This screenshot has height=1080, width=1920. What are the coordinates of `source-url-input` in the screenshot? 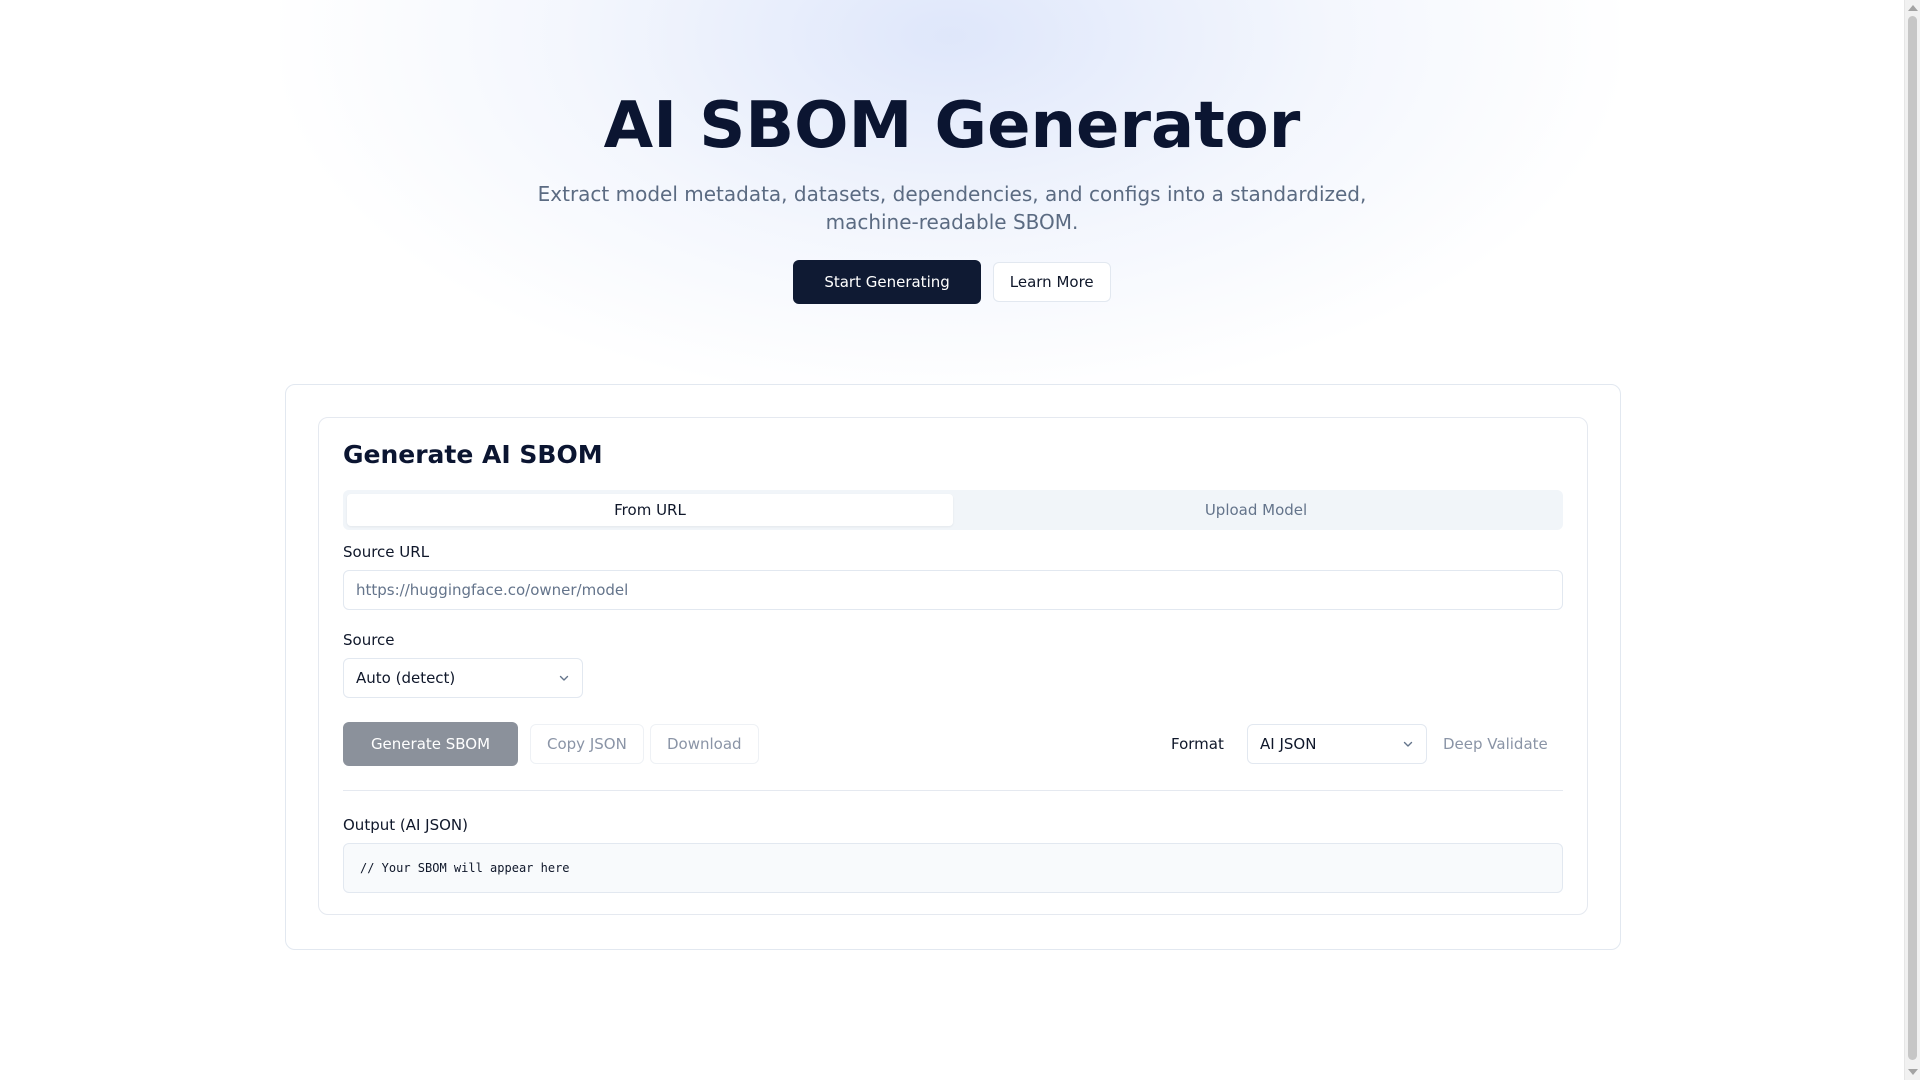 It's located at (953, 590).